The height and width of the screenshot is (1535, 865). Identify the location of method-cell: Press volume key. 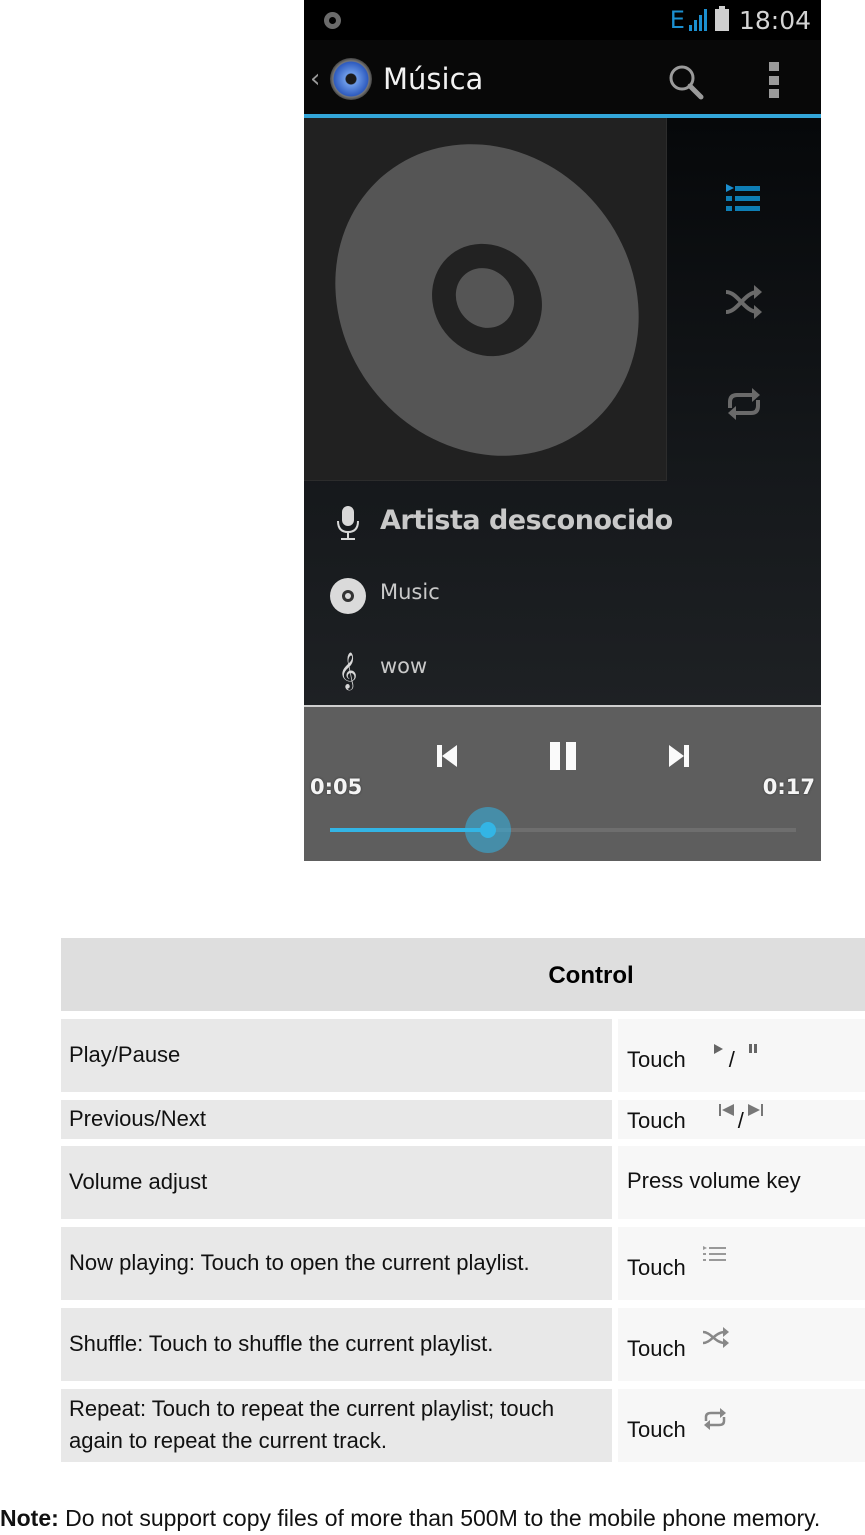
(741, 1182).